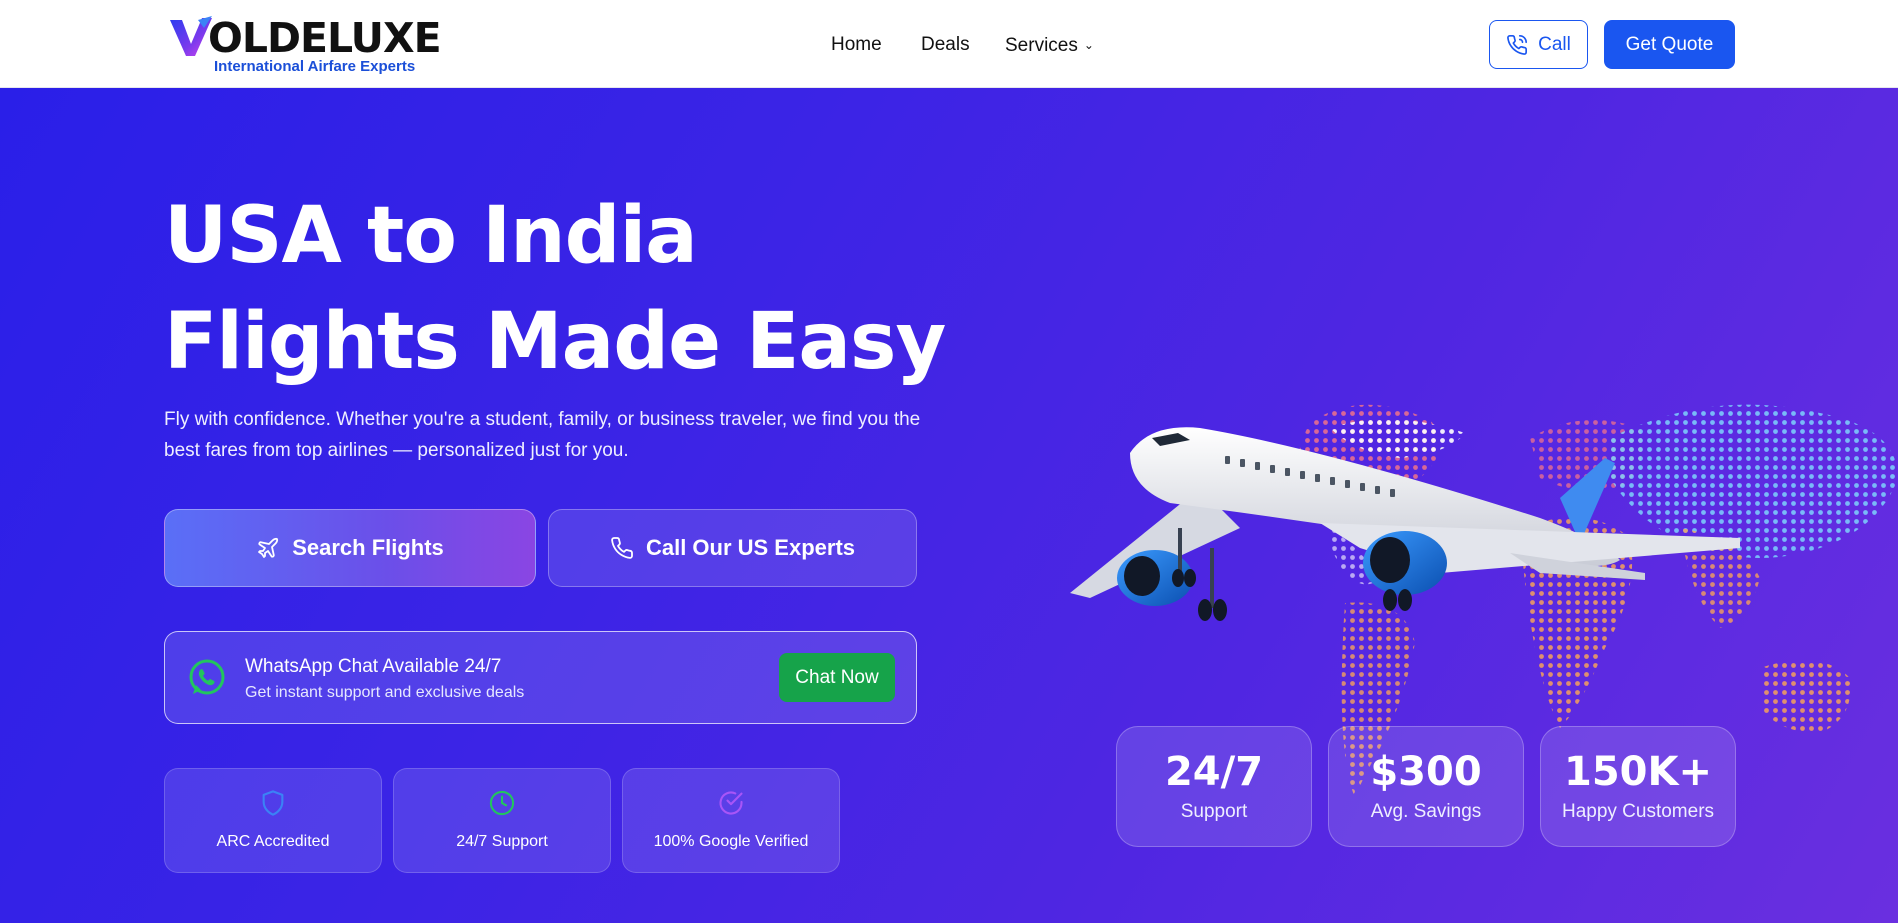  I want to click on whatsapp-icon, so click(207, 677).